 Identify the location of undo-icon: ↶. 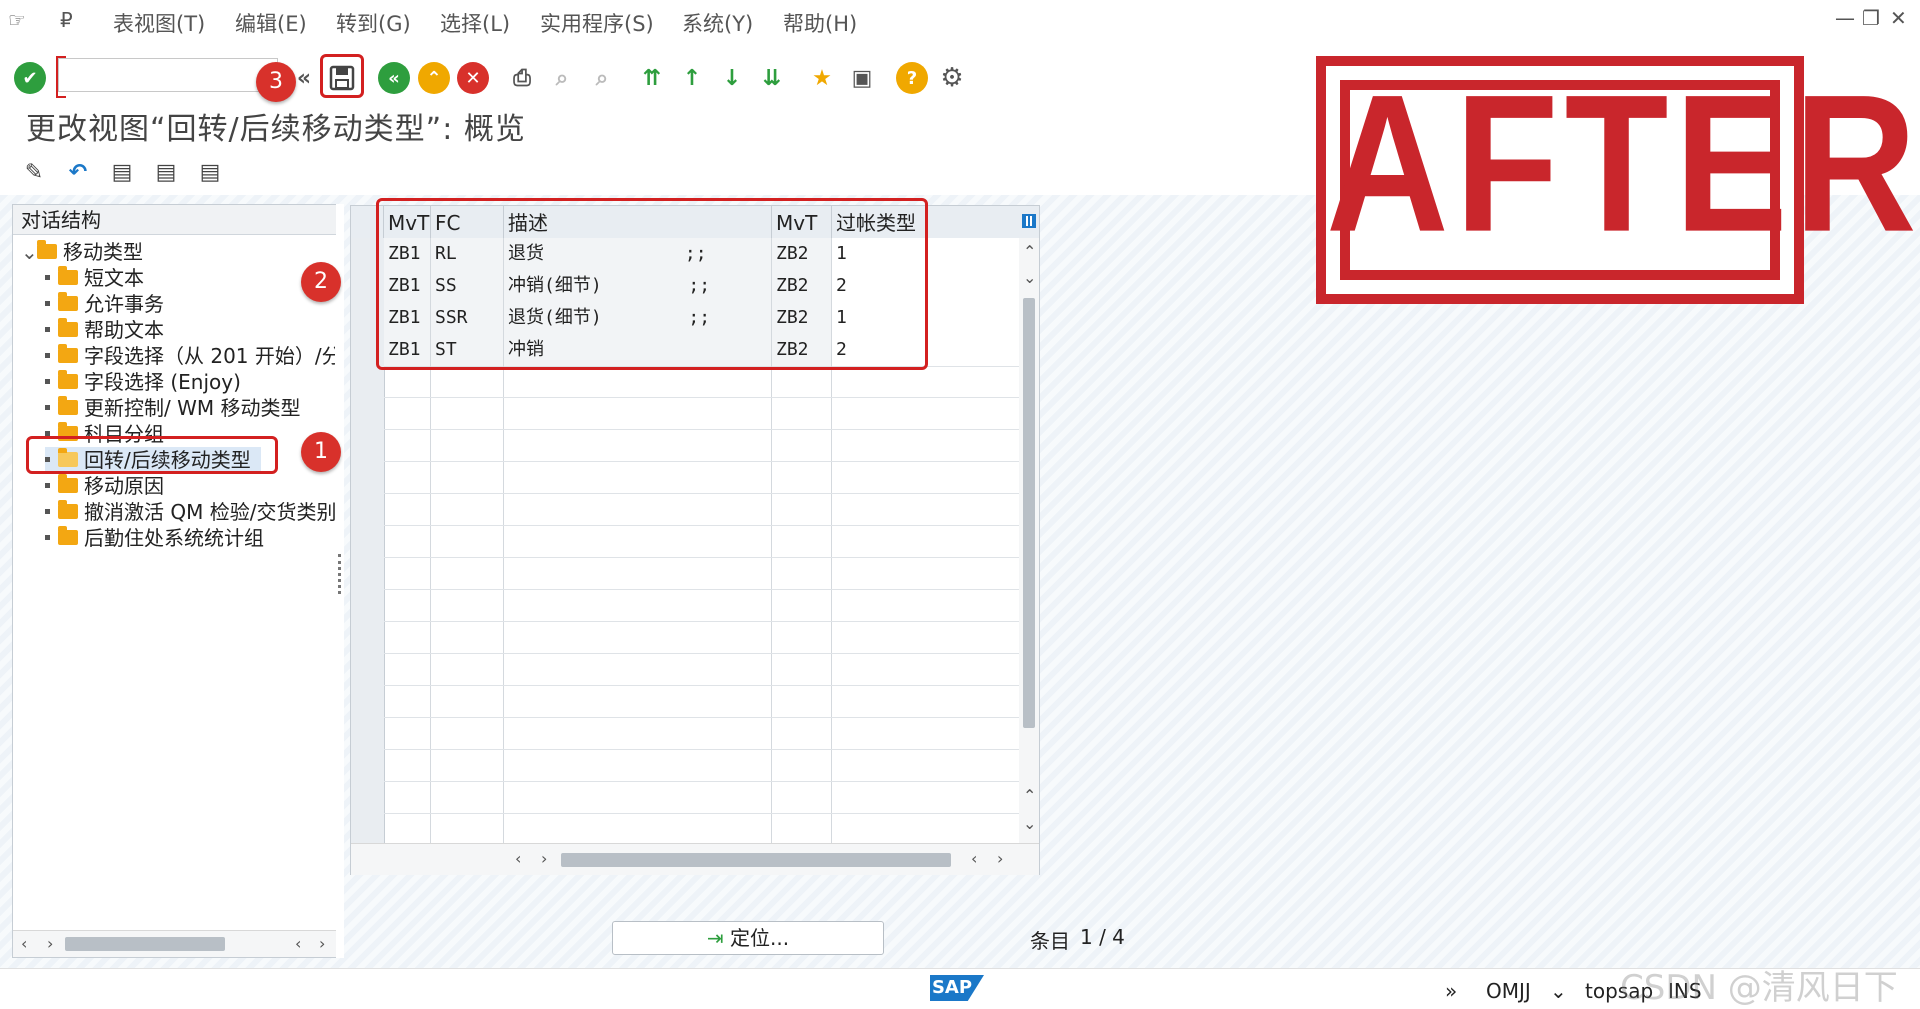
(78, 172).